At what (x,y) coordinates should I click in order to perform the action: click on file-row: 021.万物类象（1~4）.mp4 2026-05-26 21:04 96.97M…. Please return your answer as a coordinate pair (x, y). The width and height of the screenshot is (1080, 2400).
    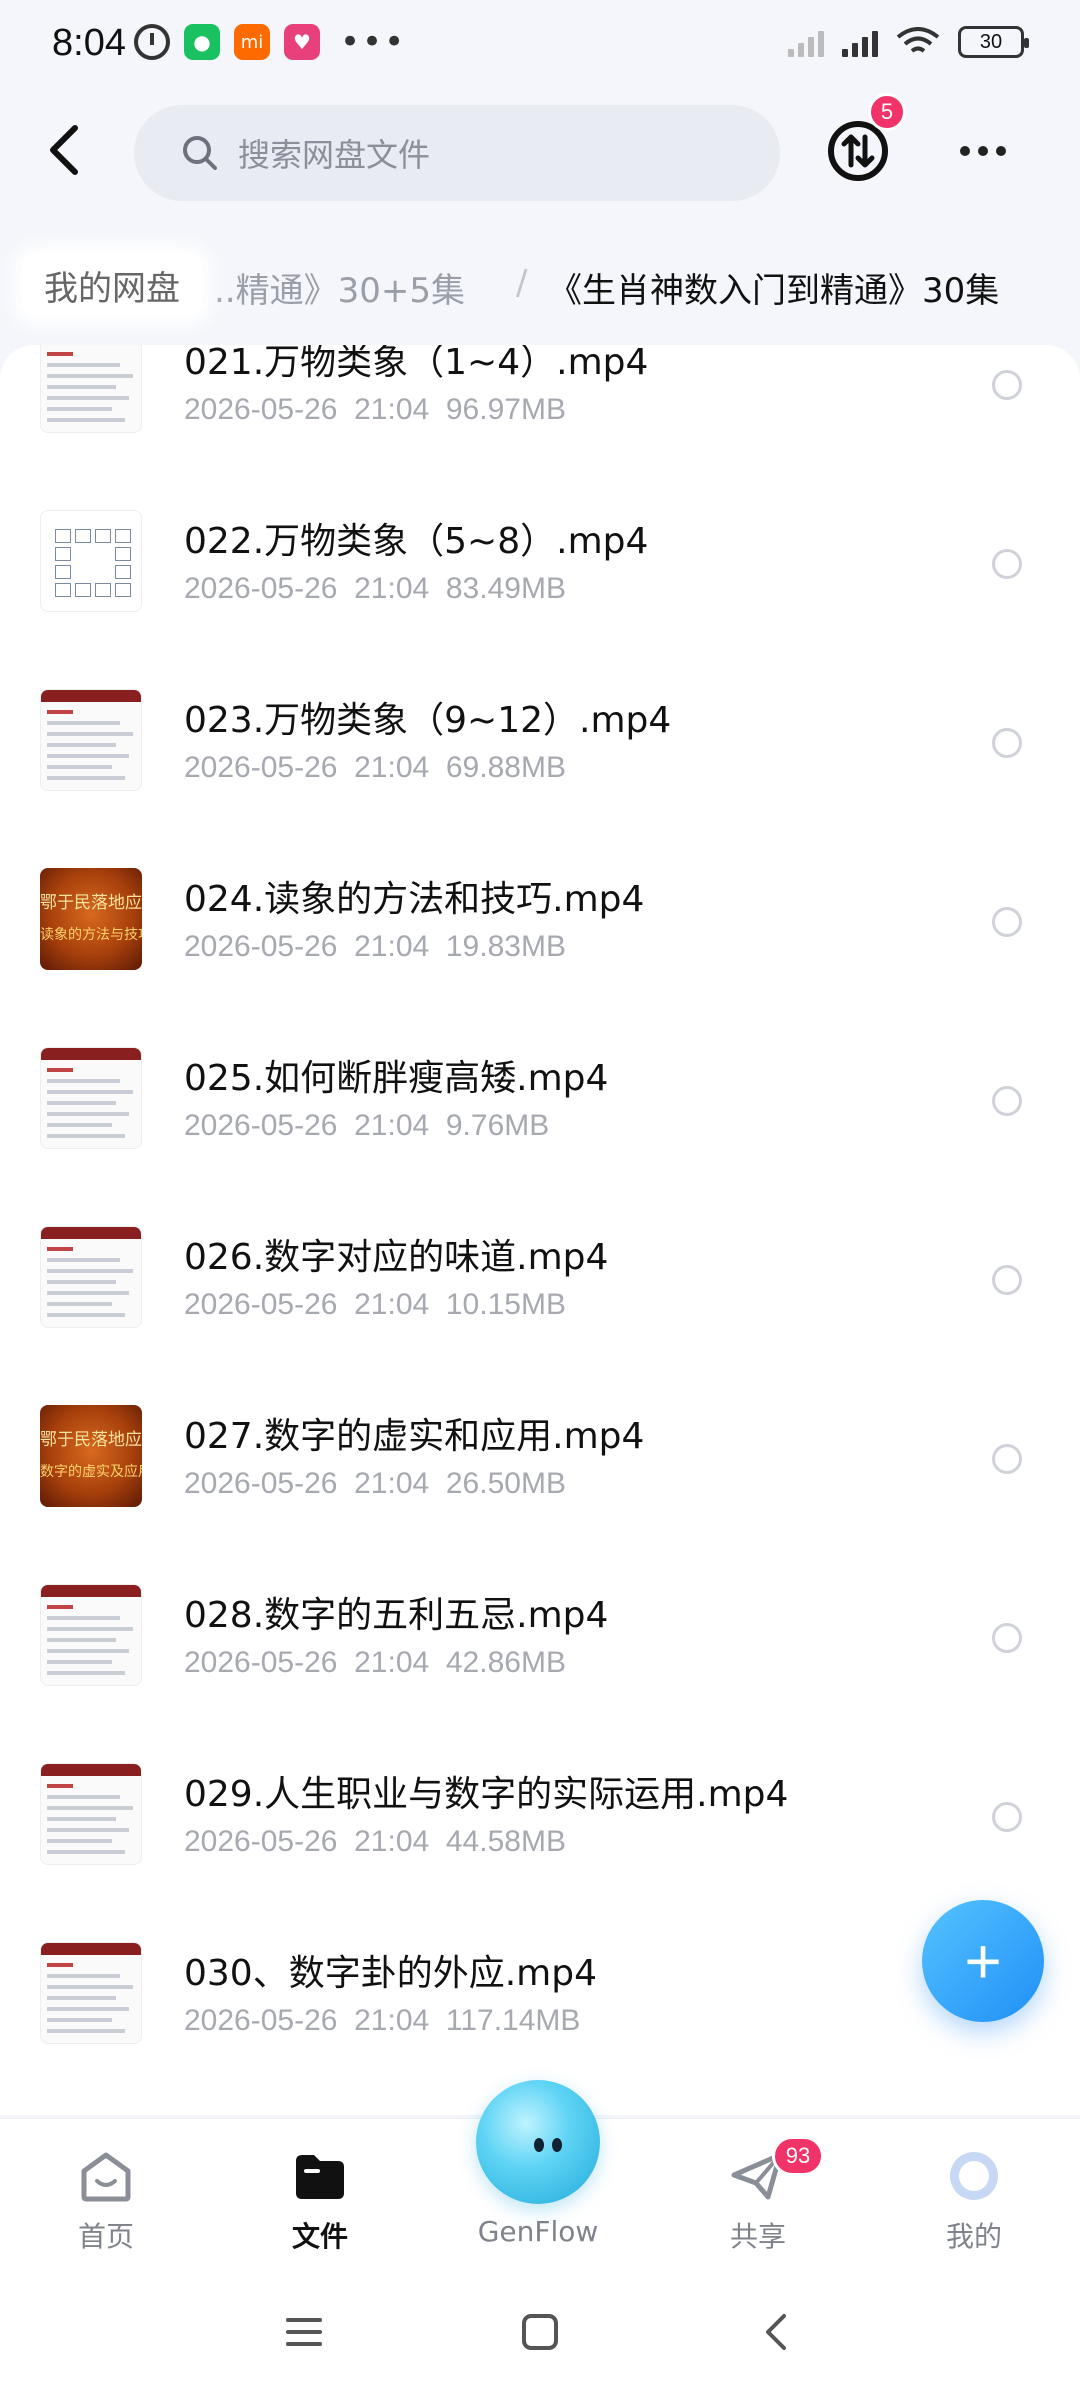
    Looking at the image, I should click on (540, 408).